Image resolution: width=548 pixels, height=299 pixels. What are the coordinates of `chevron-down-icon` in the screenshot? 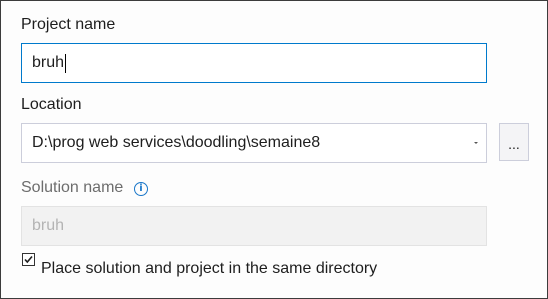 It's located at (476, 143).